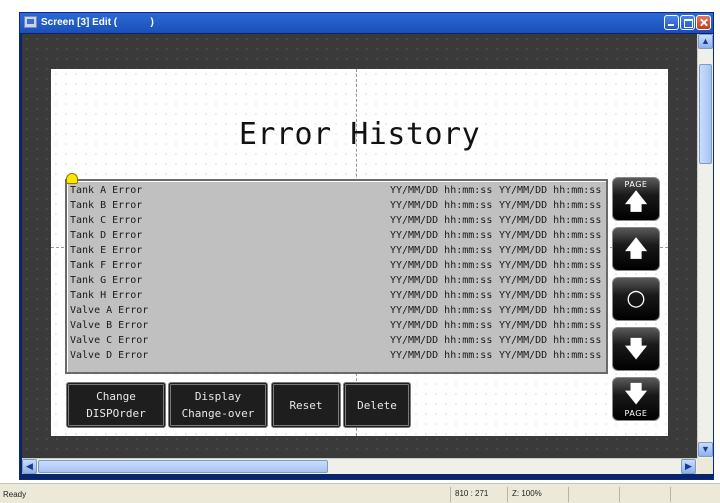  Describe the element at coordinates (29, 466) in the screenshot. I see `scroll-left-arrow-icon: ◀` at that location.